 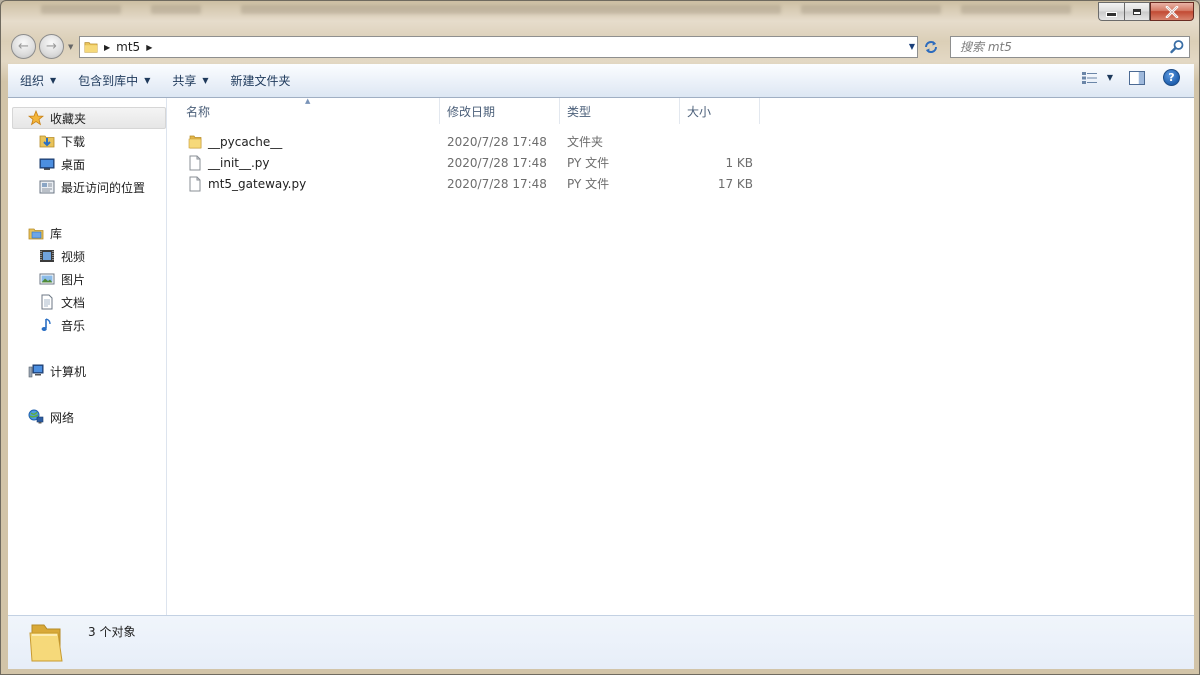 I want to click on file-name-cell: __pycache__, so click(x=230, y=142).